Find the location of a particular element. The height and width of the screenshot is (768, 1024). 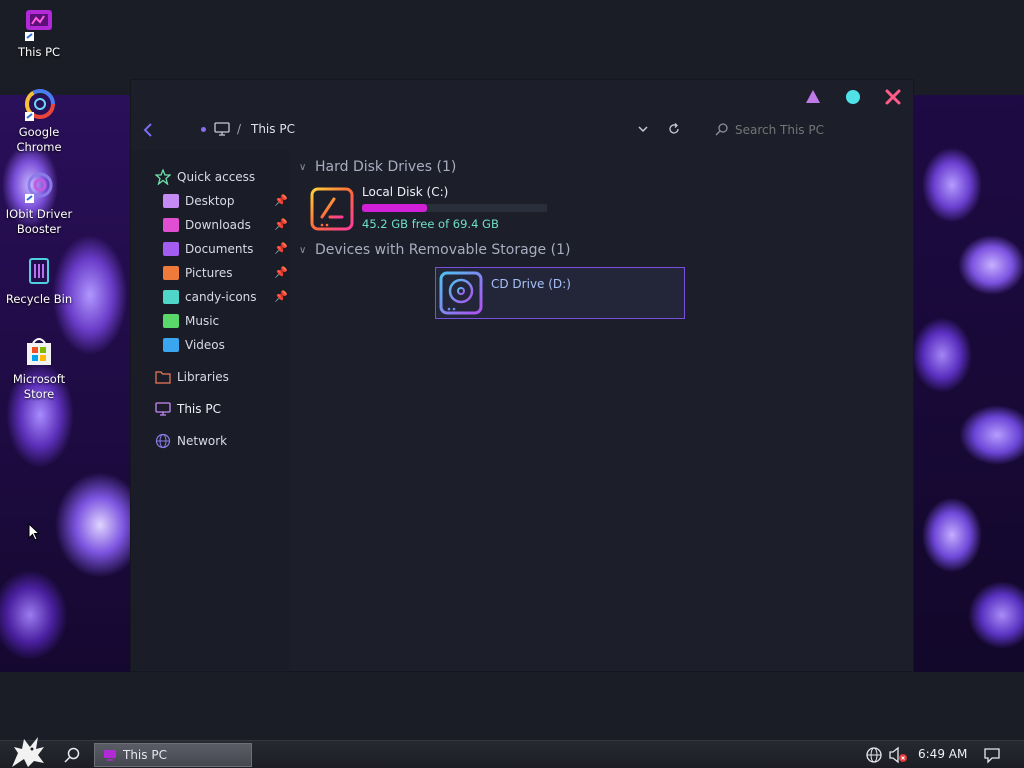

group-header-hard-disk-drives: ∨ Hard Disk Drives (1) is located at coordinates (377, 167).